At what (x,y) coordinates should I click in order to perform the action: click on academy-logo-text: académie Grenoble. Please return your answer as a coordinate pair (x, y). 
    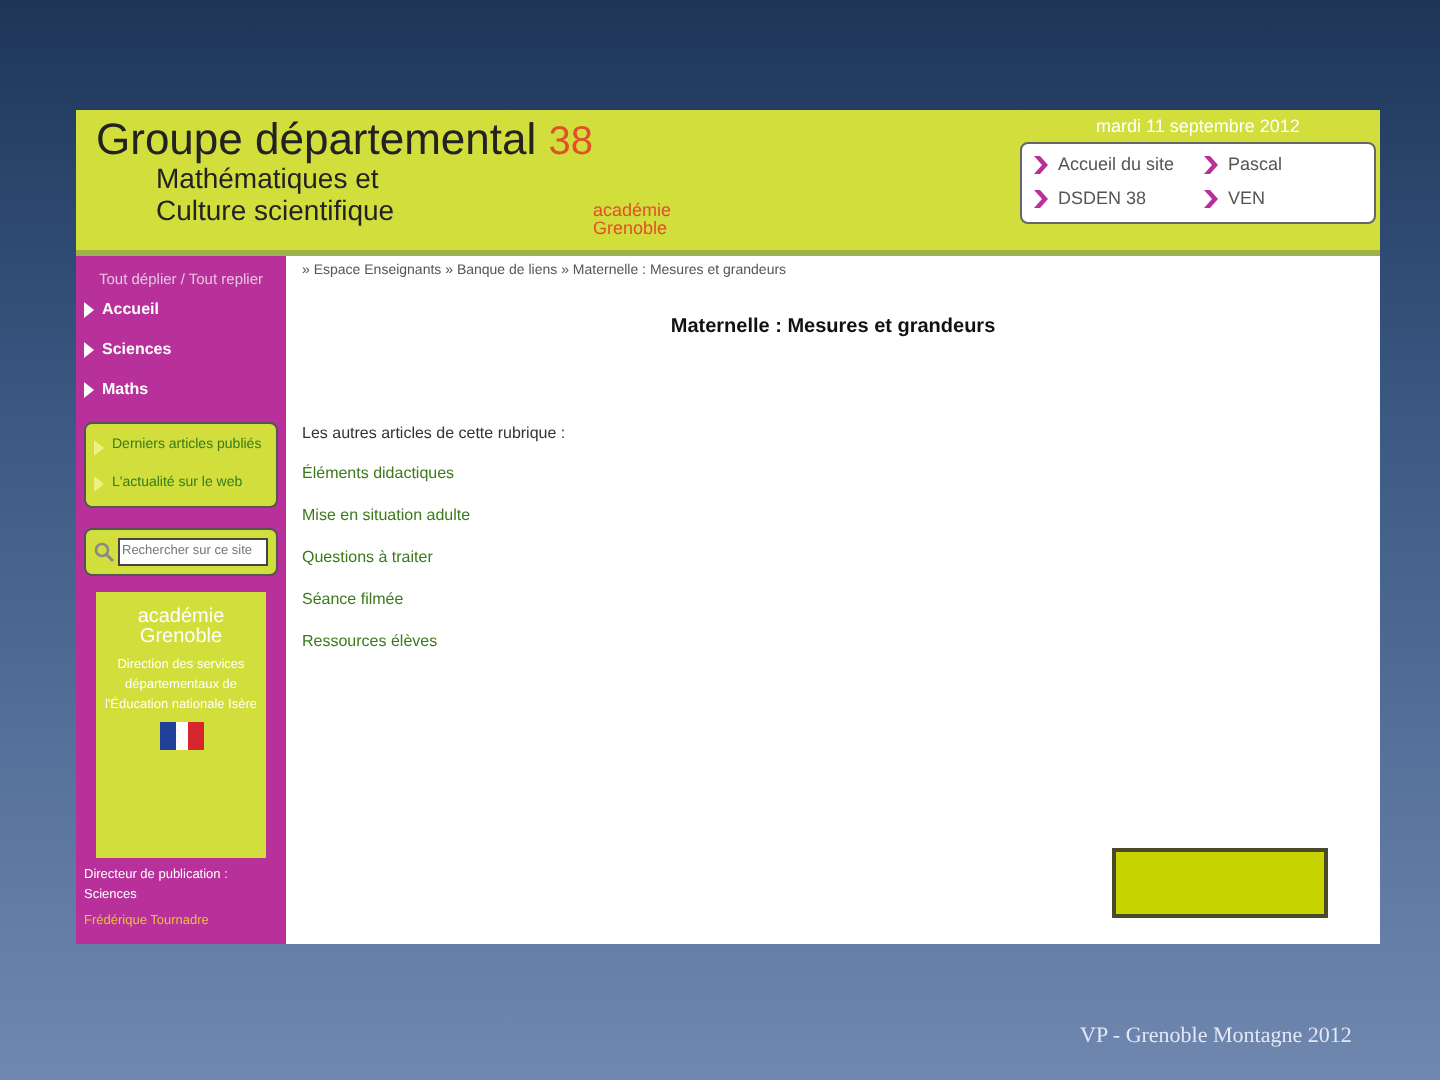
    Looking at the image, I should click on (632, 220).